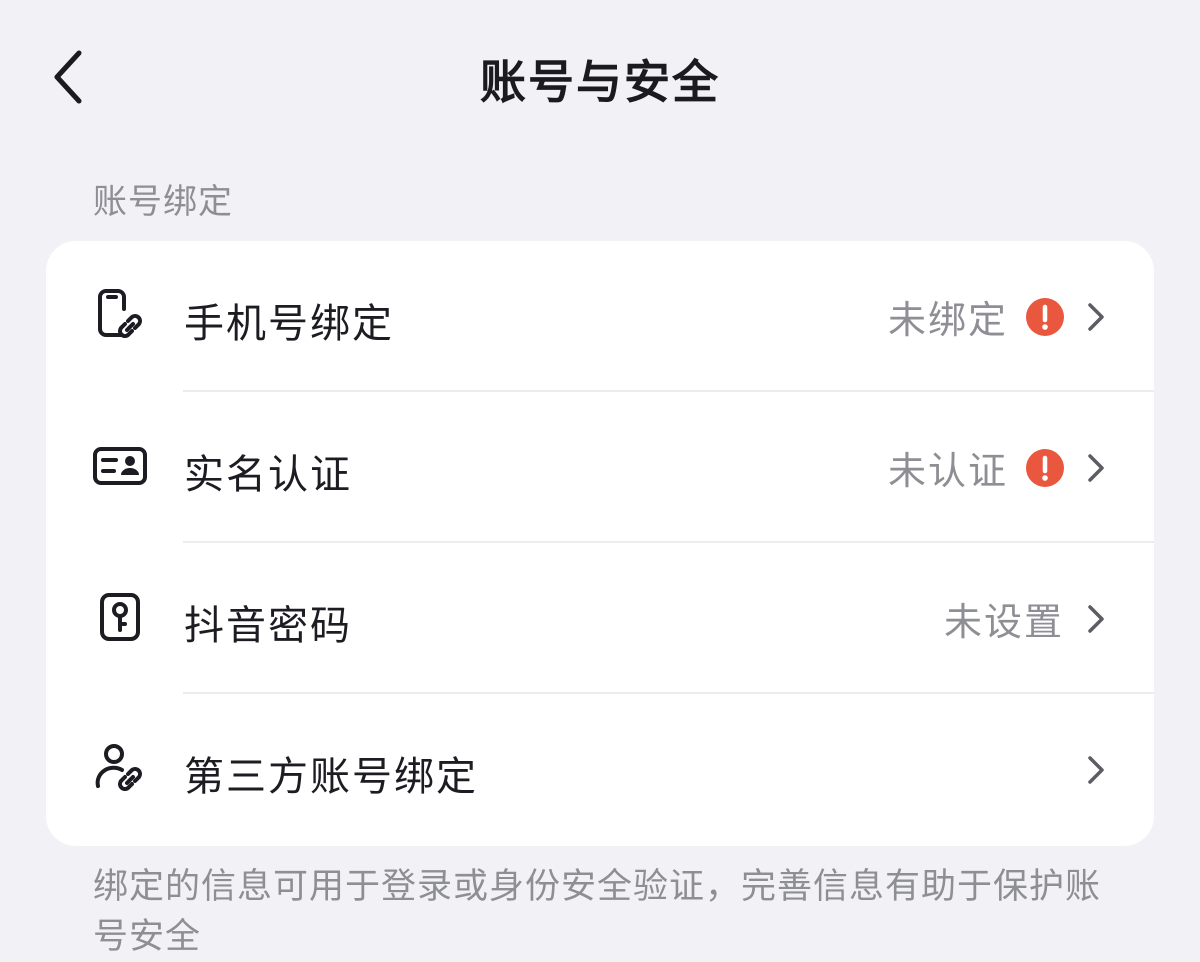 The height and width of the screenshot is (962, 1200). What do you see at coordinates (268, 475) in the screenshot?
I see `row-label: 实名认证` at bounding box center [268, 475].